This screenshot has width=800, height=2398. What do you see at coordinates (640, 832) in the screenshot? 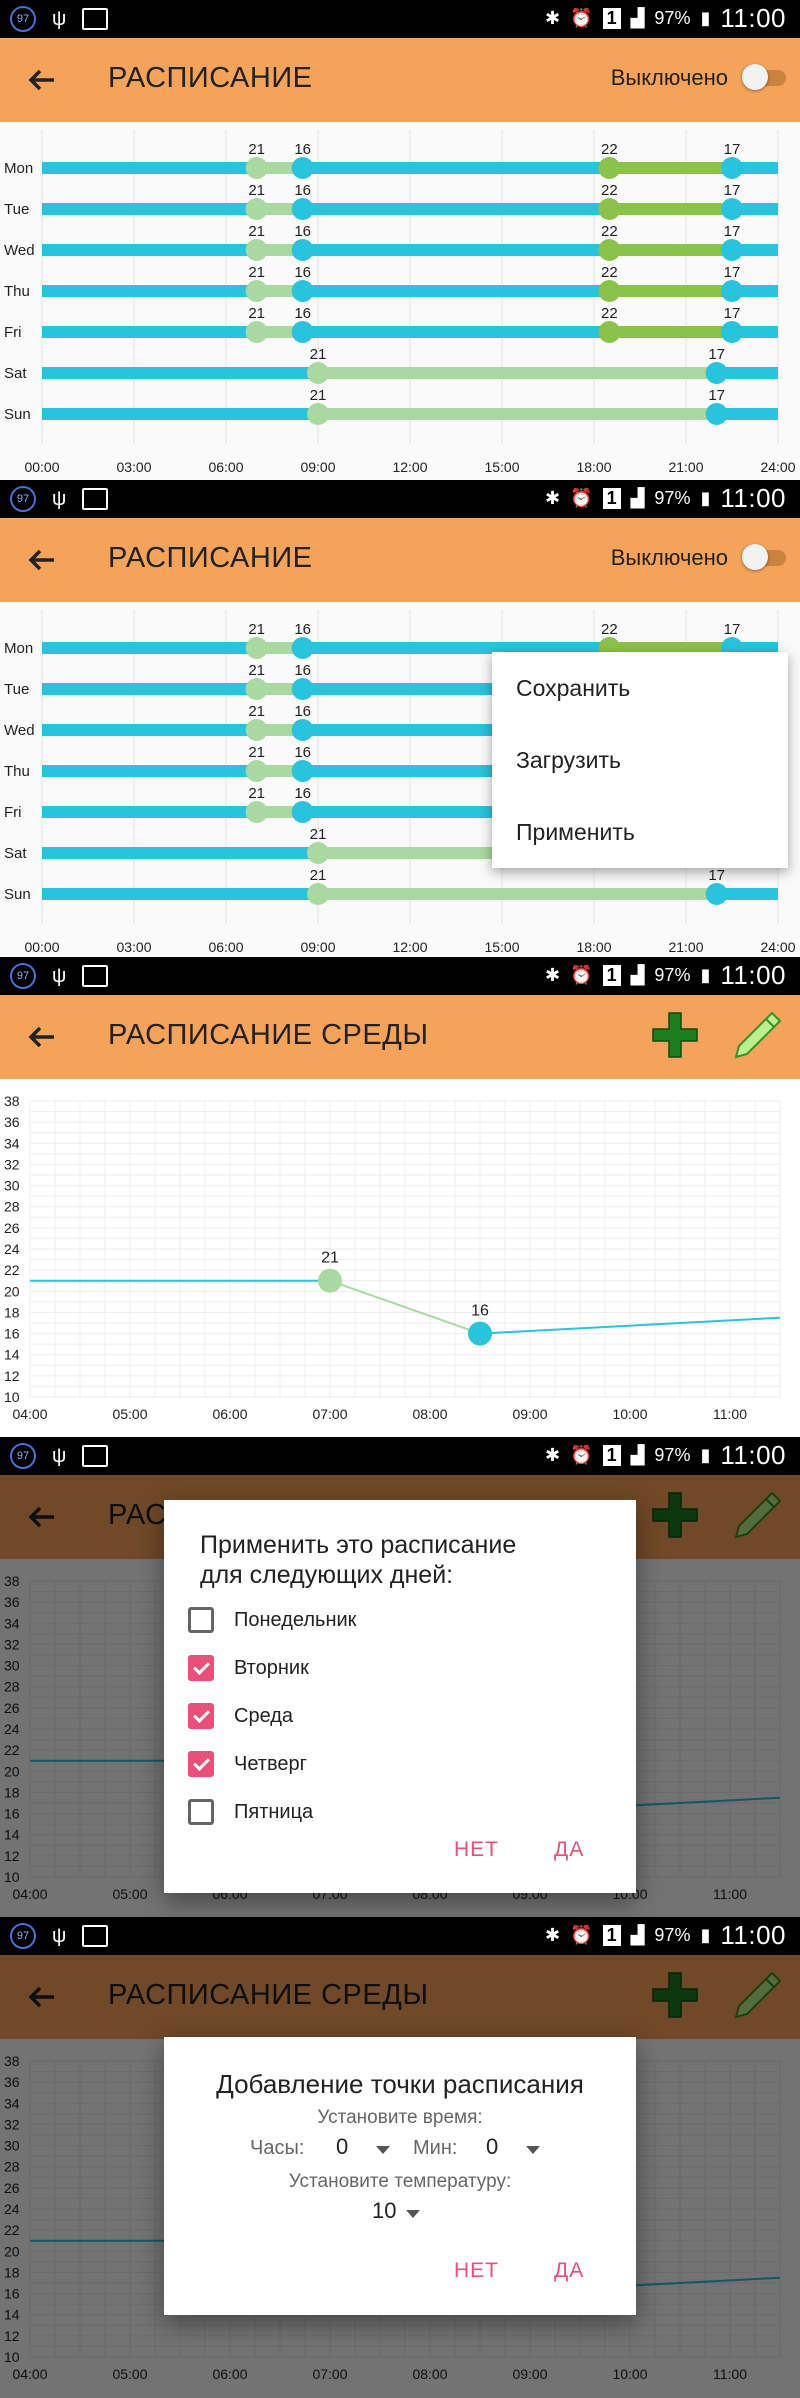
I see `menu-item-apply: Применить` at bounding box center [640, 832].